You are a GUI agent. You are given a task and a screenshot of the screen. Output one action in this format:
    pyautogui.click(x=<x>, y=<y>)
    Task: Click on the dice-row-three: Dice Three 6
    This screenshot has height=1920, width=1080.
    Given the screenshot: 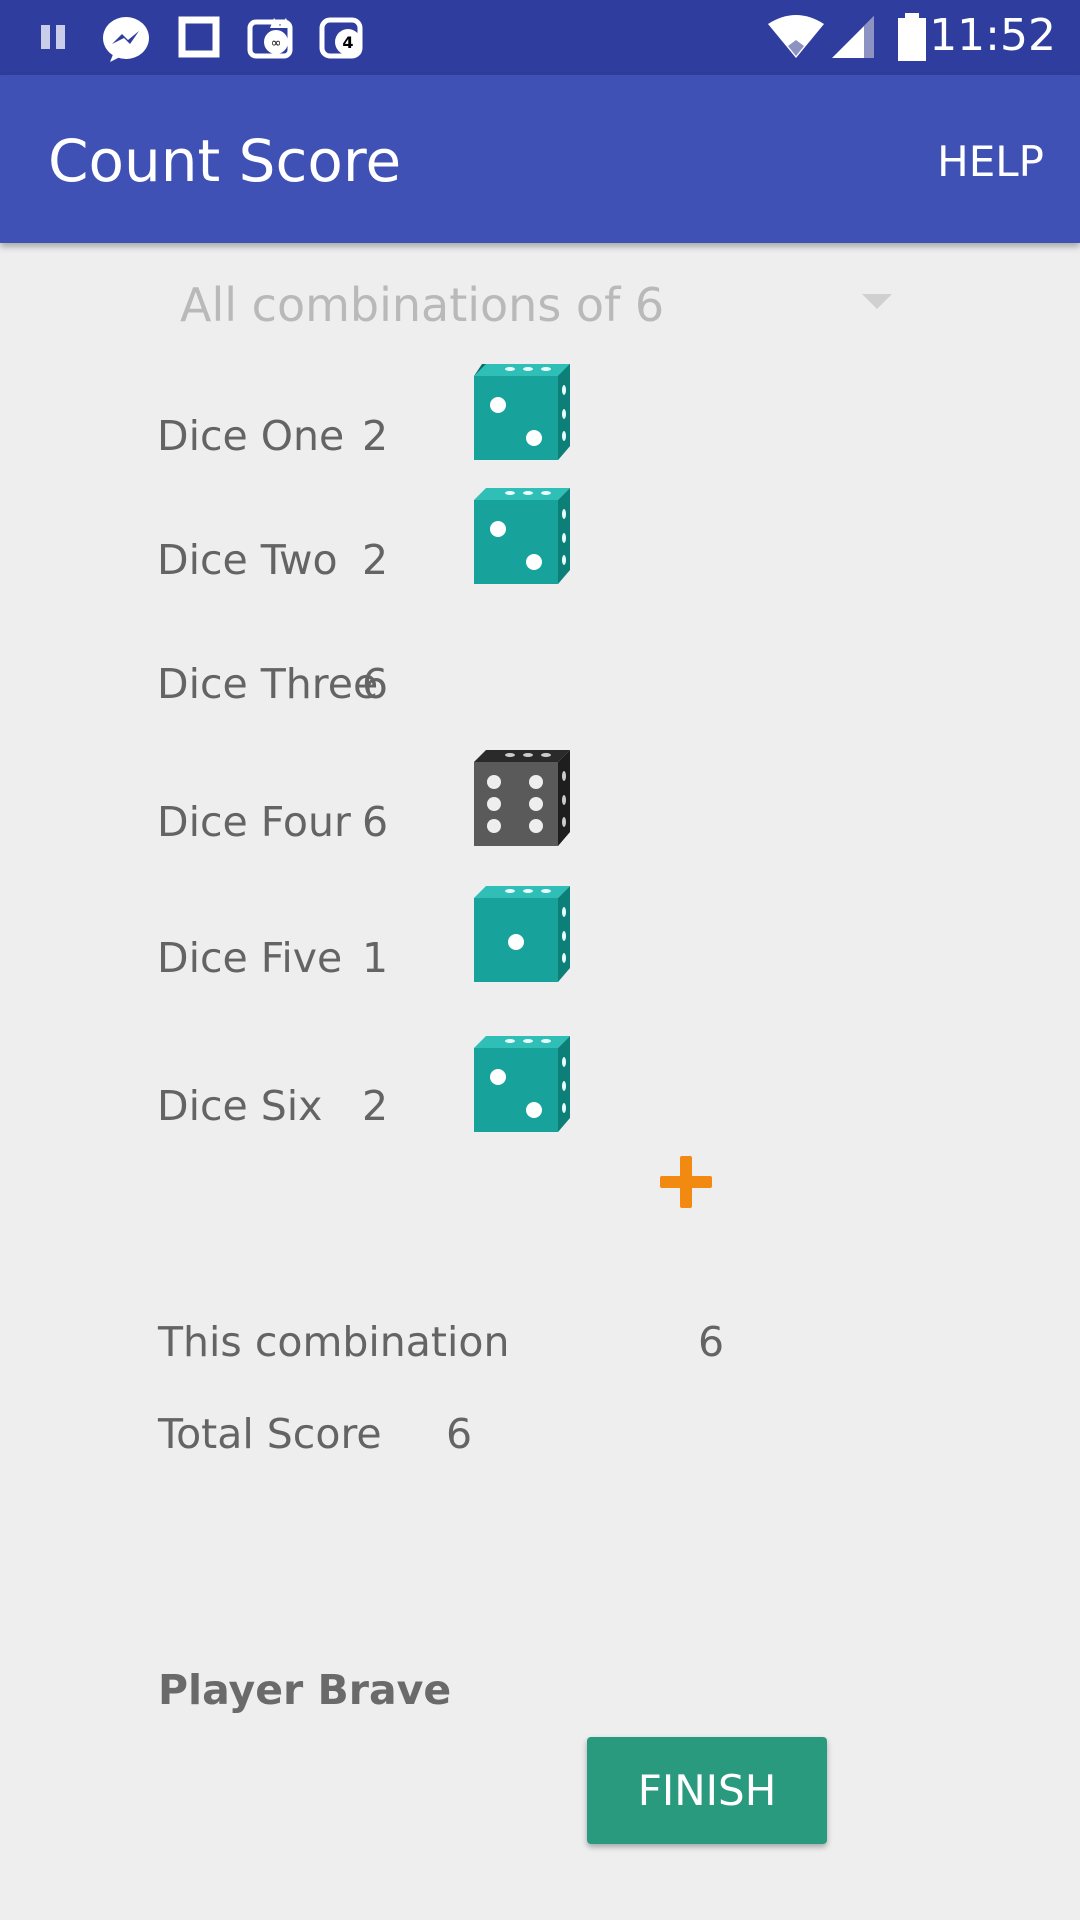 What is the action you would take?
    pyautogui.click(x=540, y=663)
    